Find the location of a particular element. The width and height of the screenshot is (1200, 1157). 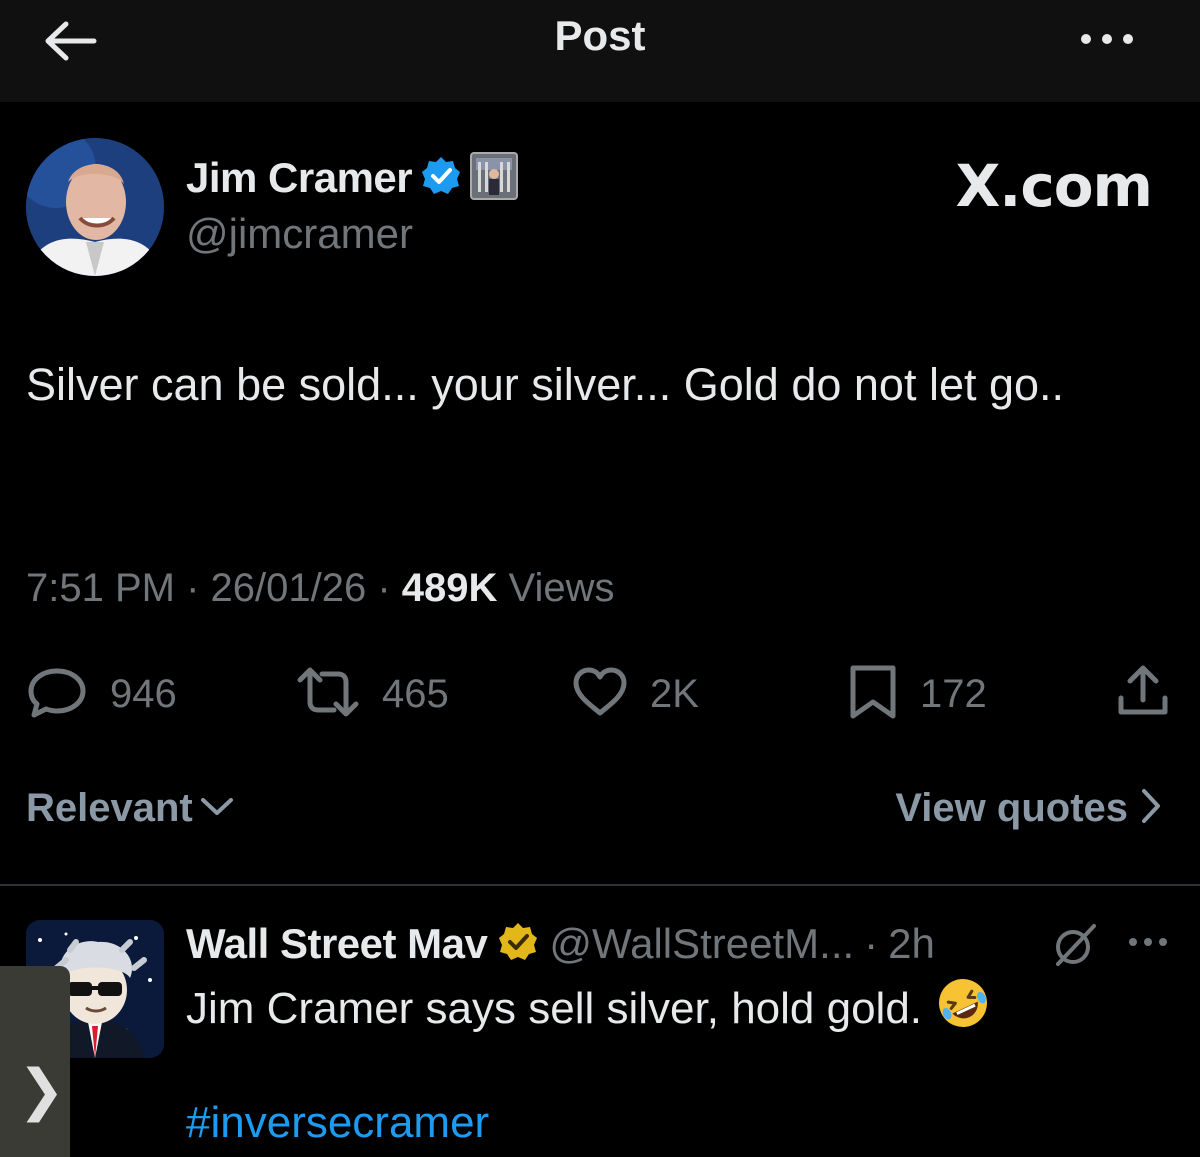

reply-header: Wall Street Mav @WallStreetM... · 2h is located at coordinates (560, 944).